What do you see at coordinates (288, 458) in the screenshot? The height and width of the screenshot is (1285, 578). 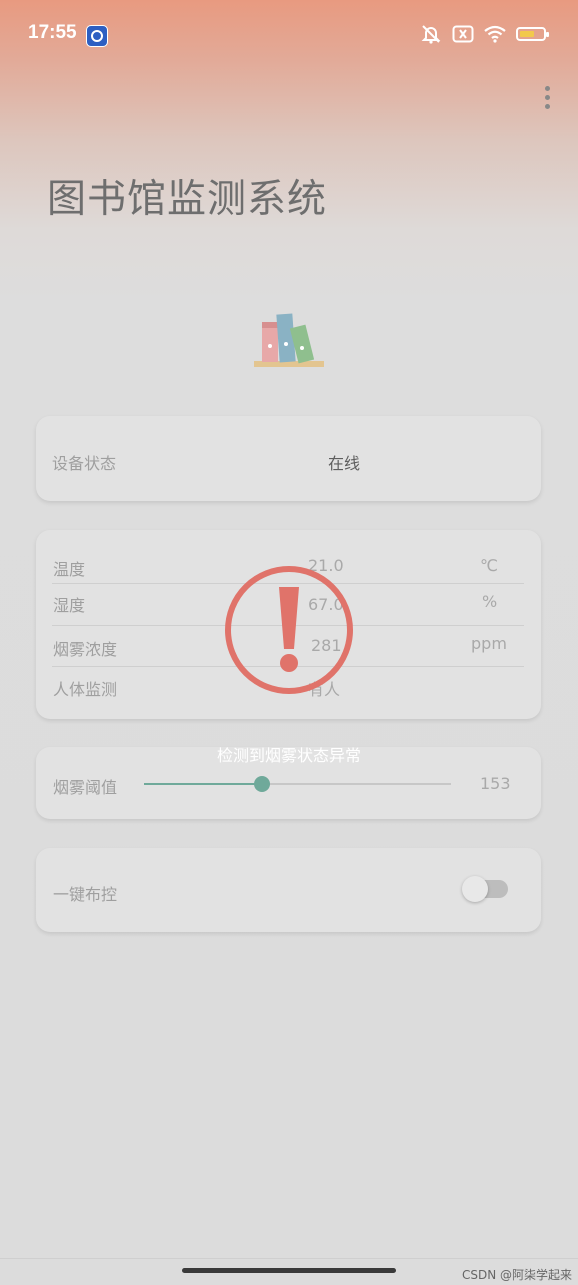 I see `device-status-card: 设备状态 在线` at bounding box center [288, 458].